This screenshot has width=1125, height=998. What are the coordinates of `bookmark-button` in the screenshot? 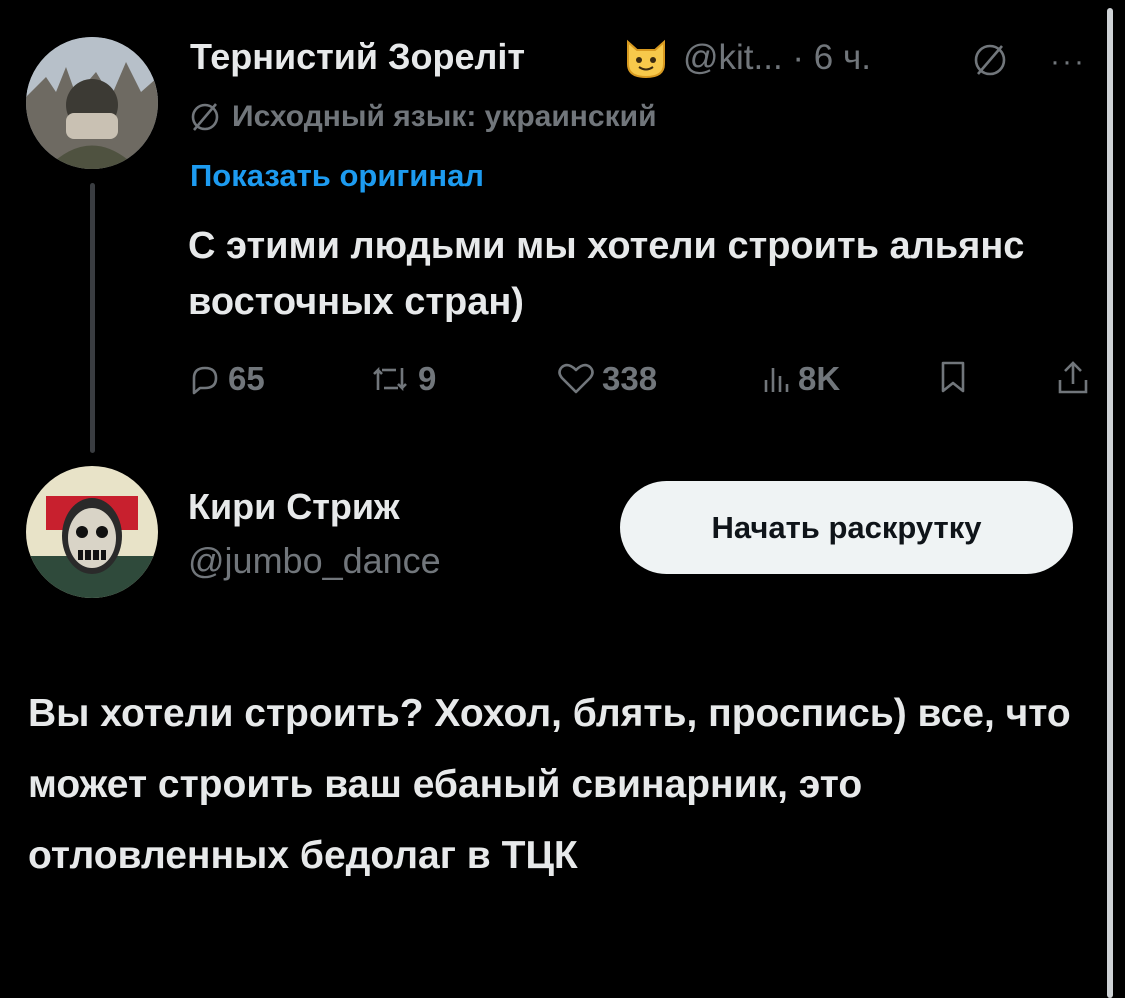 It's located at (953, 377).